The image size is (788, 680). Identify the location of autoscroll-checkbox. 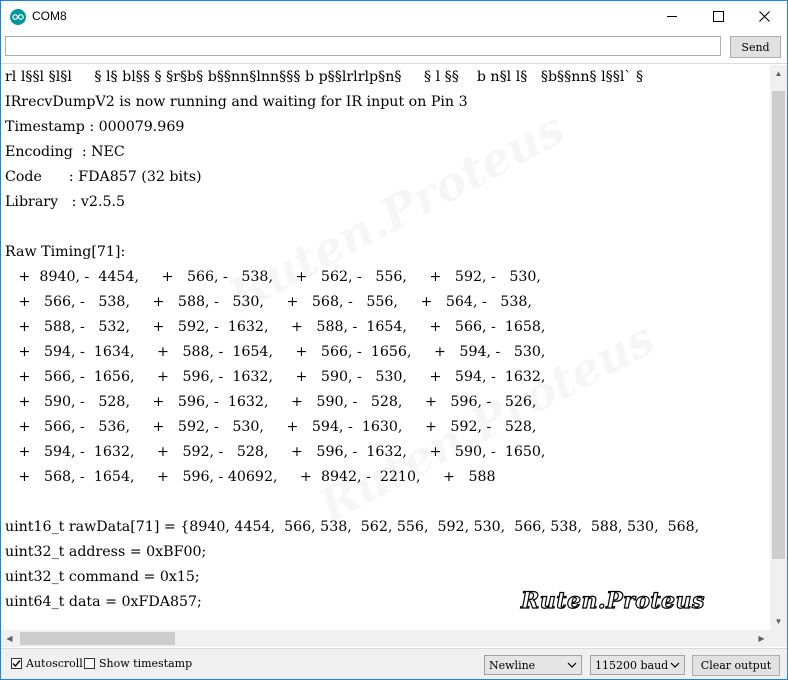
(16, 663).